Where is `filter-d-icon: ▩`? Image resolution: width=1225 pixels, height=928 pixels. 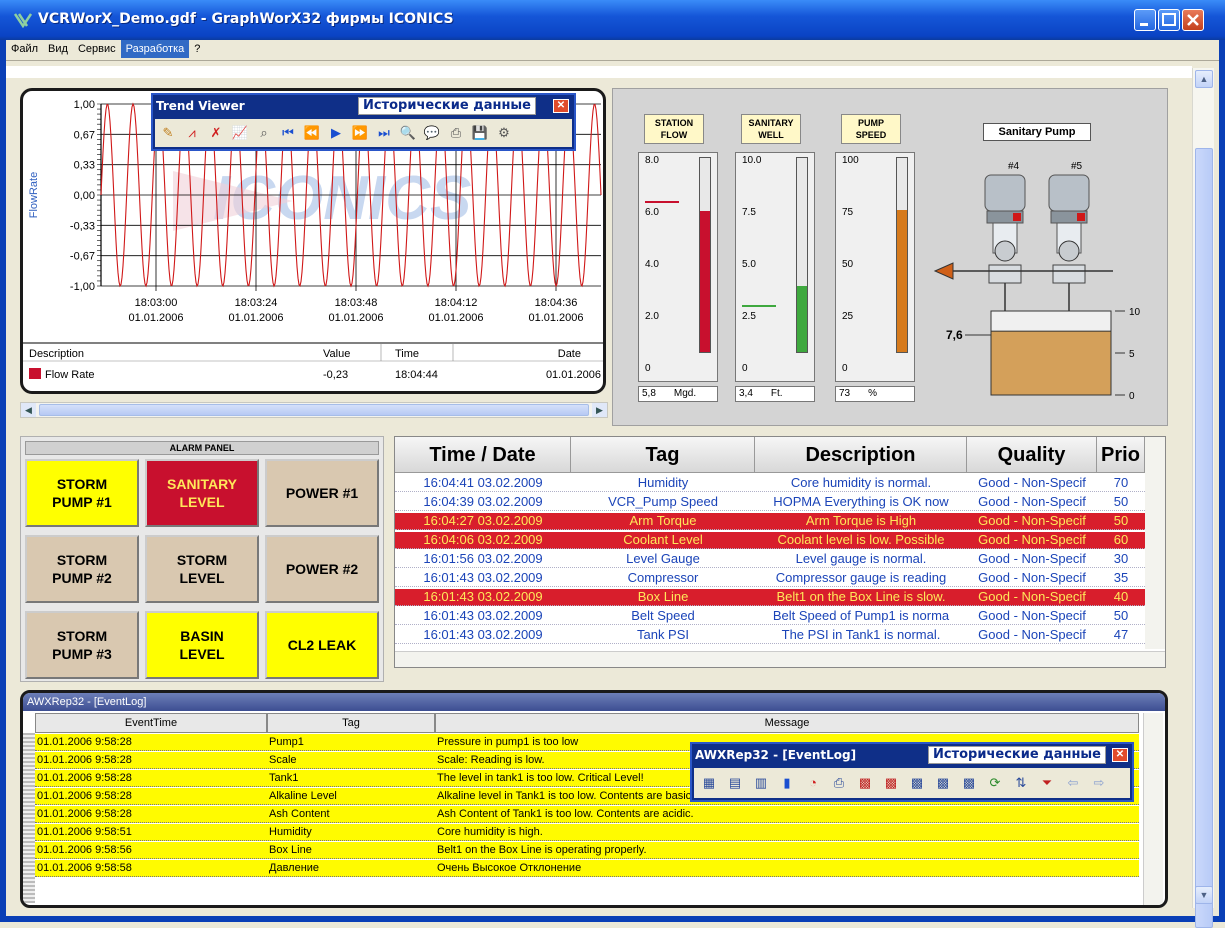
filter-d-icon: ▩ is located at coordinates (943, 783).